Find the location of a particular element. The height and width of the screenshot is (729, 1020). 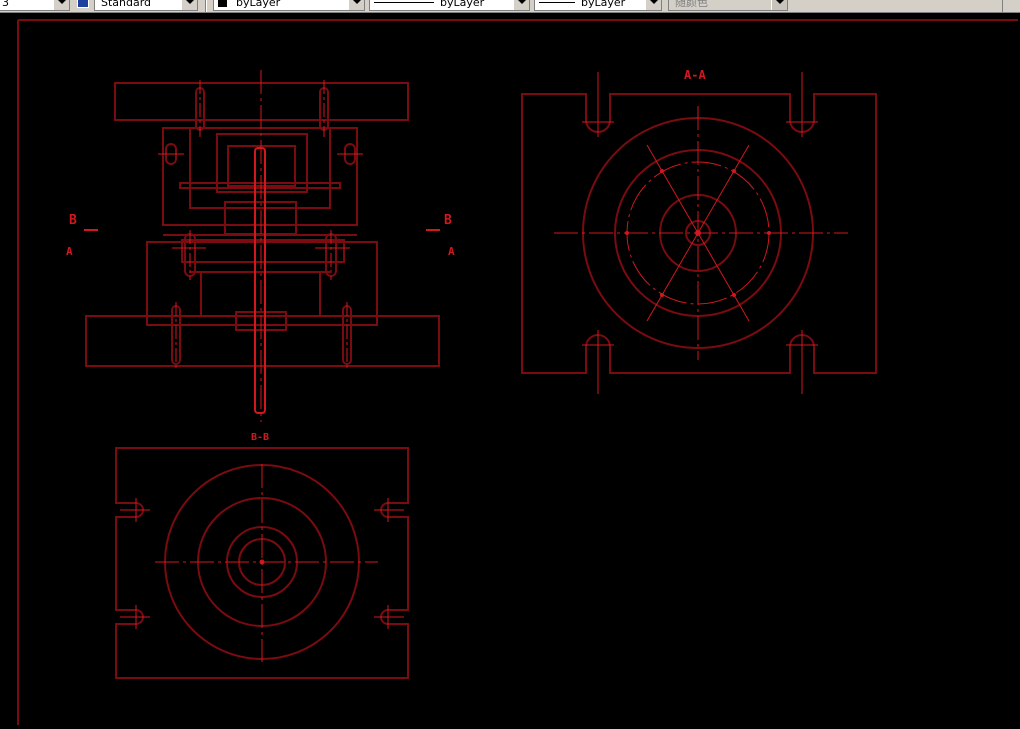

section-bb-label: B-B is located at coordinates (260, 437).